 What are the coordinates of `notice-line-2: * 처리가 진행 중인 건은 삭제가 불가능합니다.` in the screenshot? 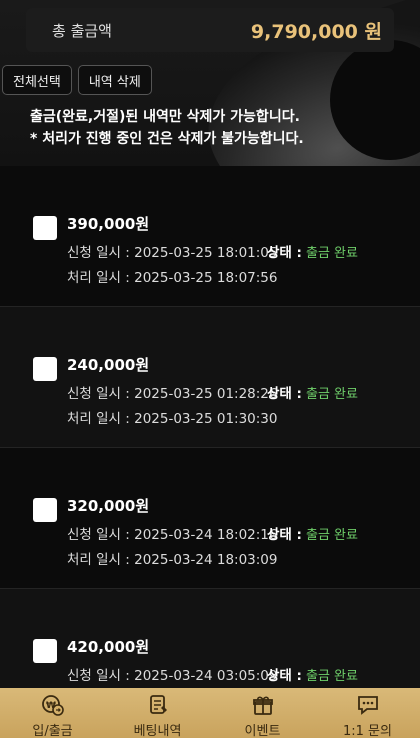 It's located at (167, 139).